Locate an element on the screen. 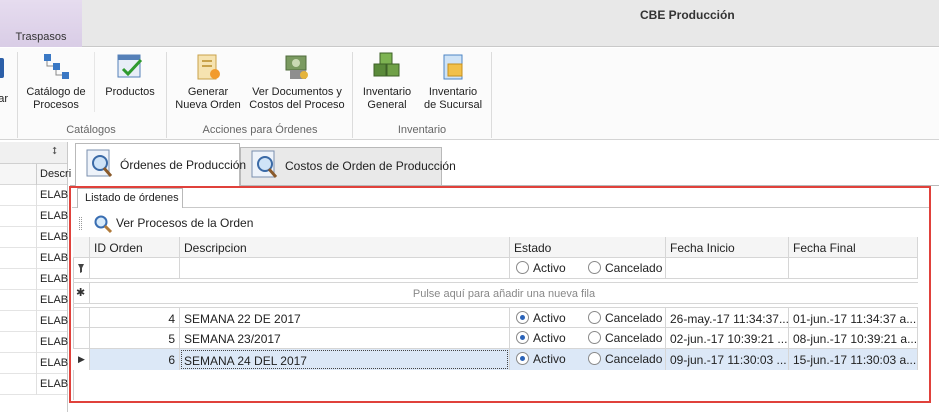 This screenshot has height=412, width=939. column-header-fecha-final: Fecha Final is located at coordinates (853, 247).